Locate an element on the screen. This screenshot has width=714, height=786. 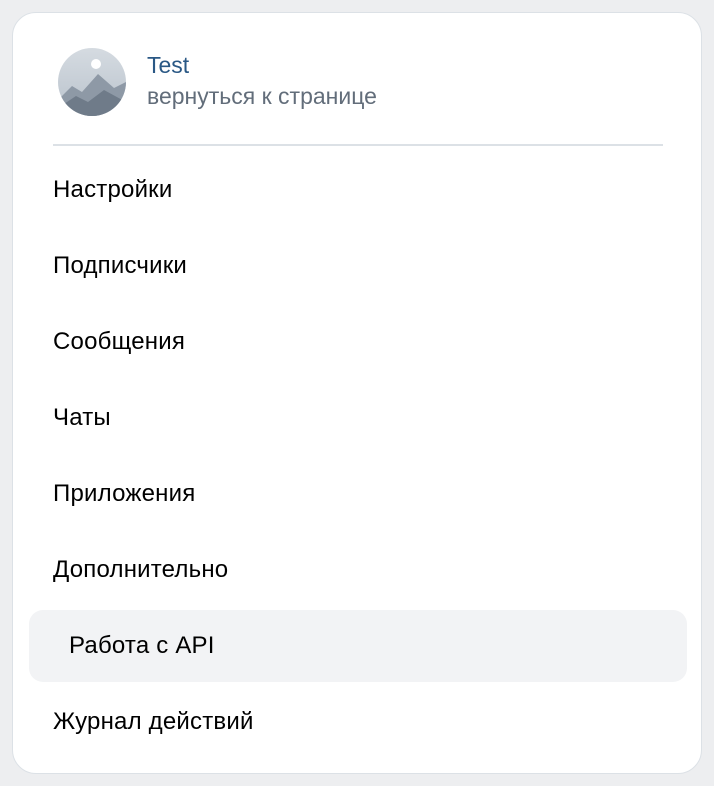
mountain-avatar-icon is located at coordinates (92, 82).